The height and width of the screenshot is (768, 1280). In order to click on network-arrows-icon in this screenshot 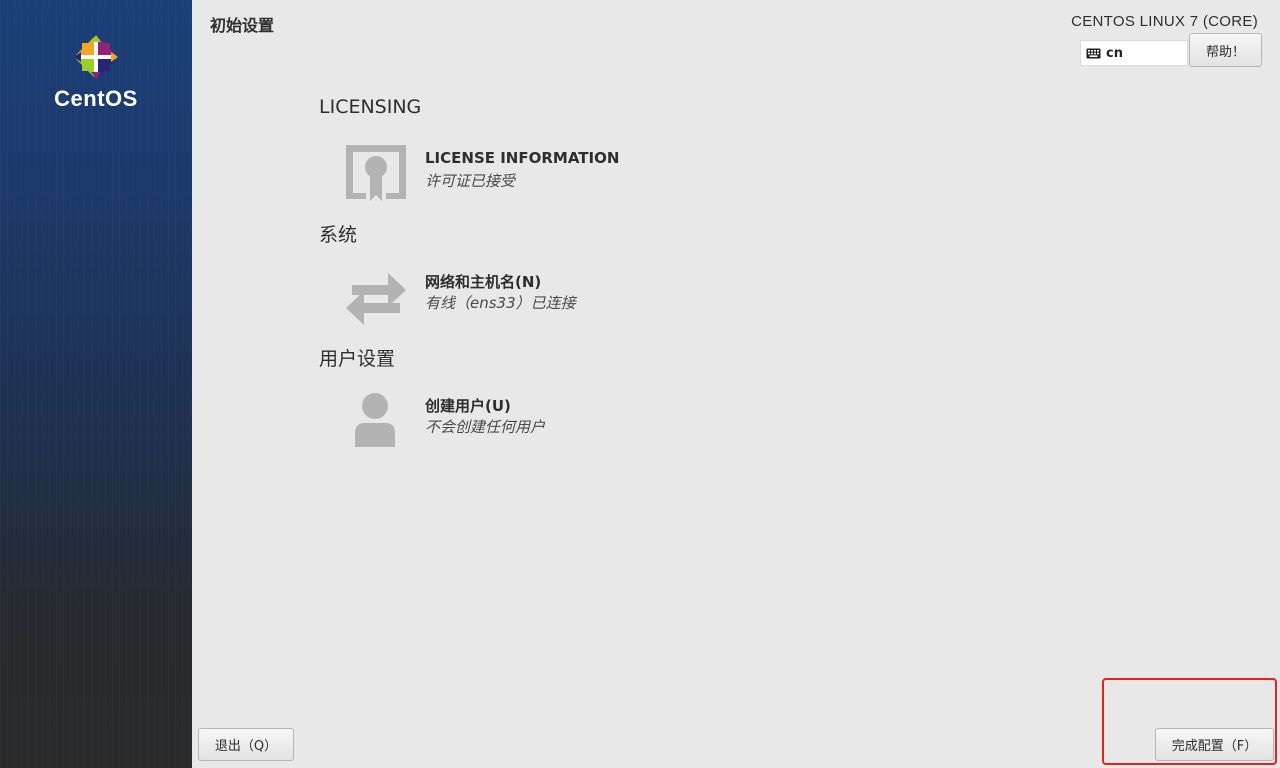, I will do `click(376, 299)`.